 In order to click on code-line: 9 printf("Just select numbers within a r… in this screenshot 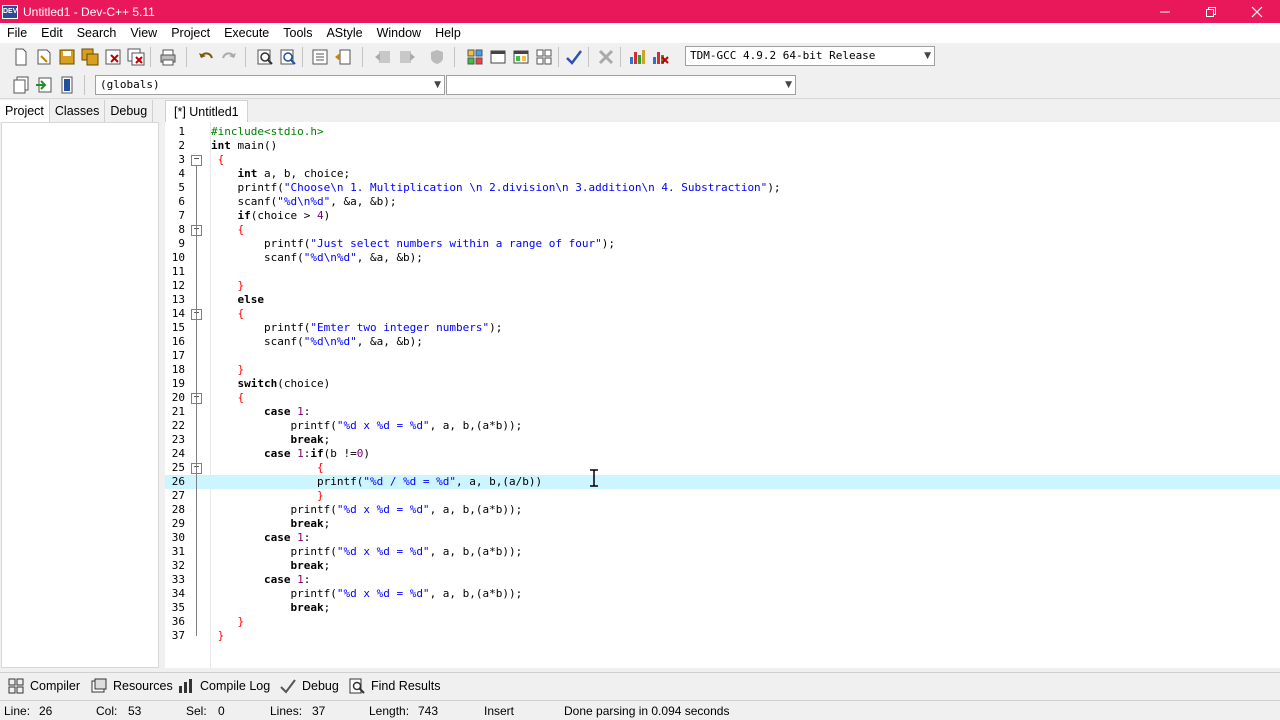, I will do `click(722, 244)`.